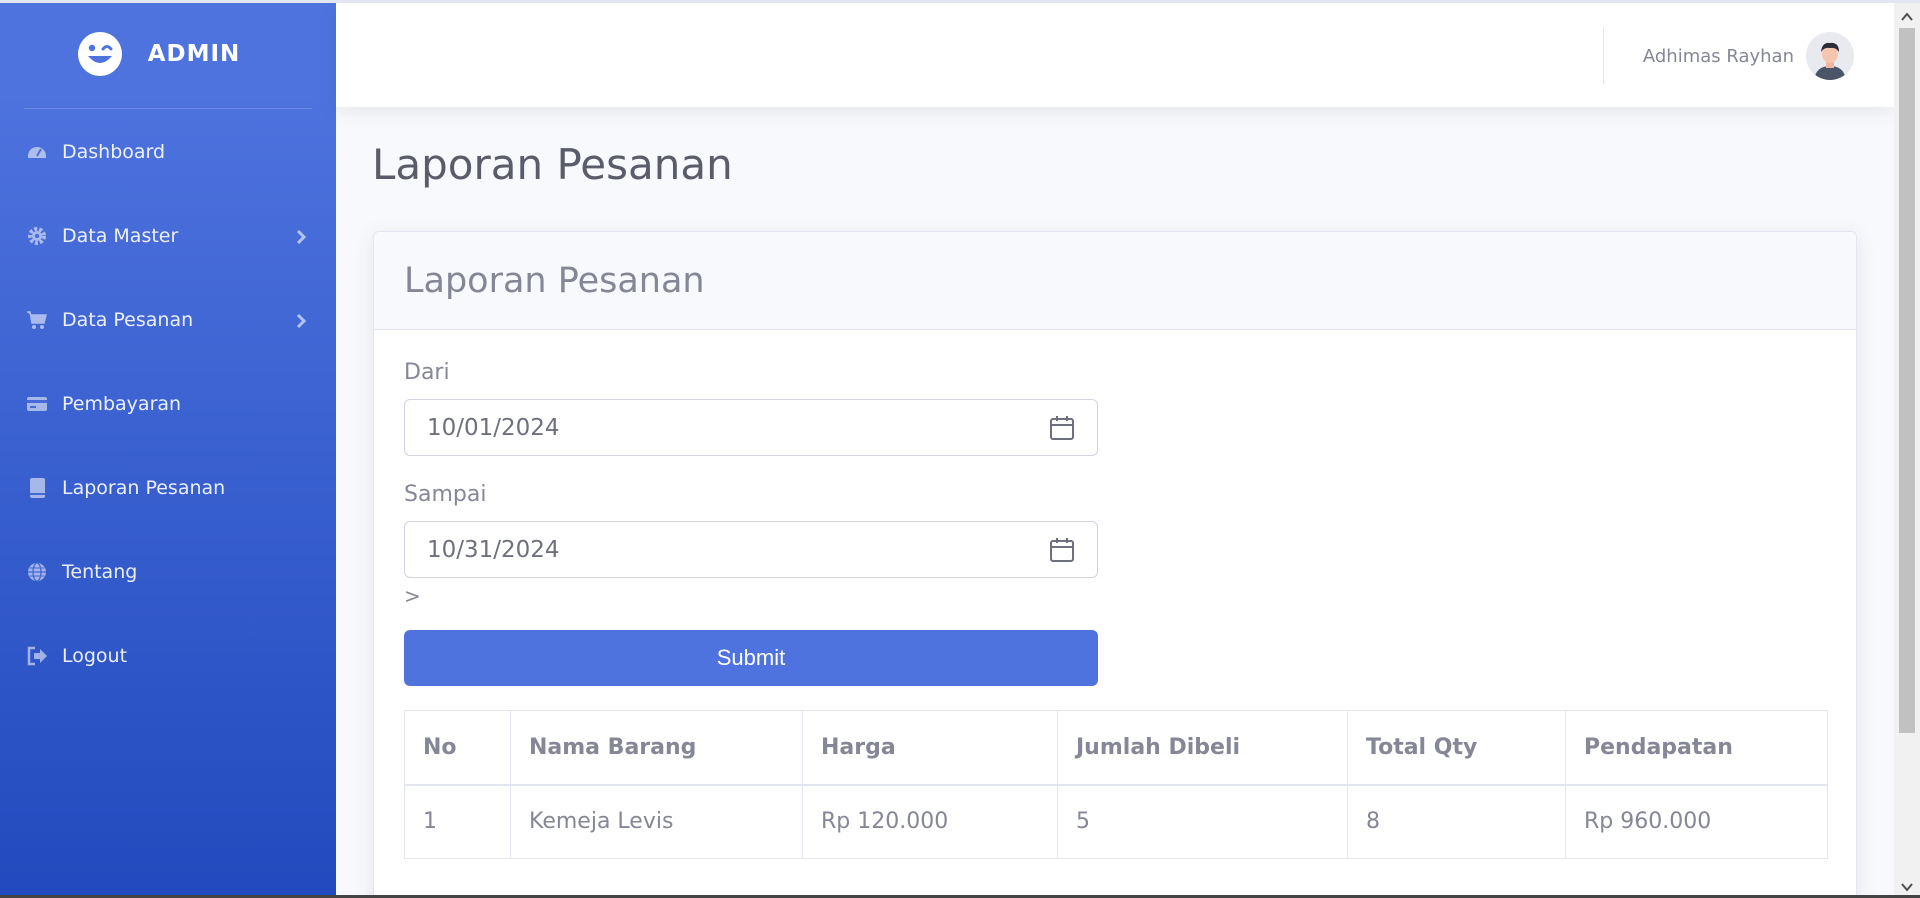 The width and height of the screenshot is (1920, 898). I want to click on globe-icon, so click(37, 572).